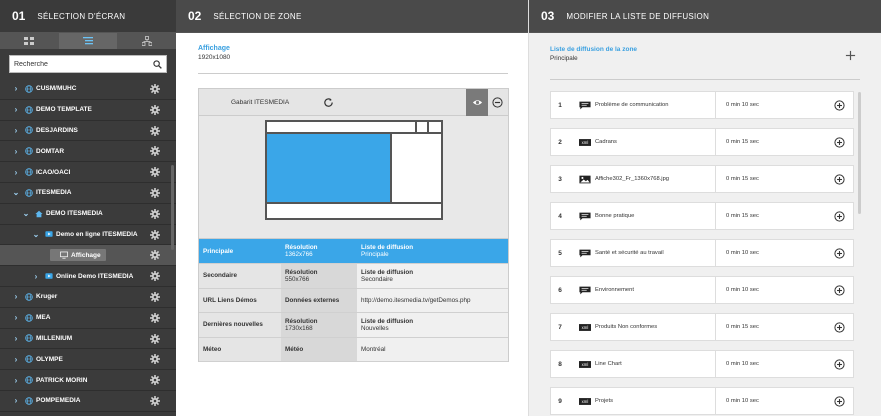  What do you see at coordinates (702, 216) in the screenshot?
I see `playlist-item: 4 Bonne pratique 0 min 15 sec` at bounding box center [702, 216].